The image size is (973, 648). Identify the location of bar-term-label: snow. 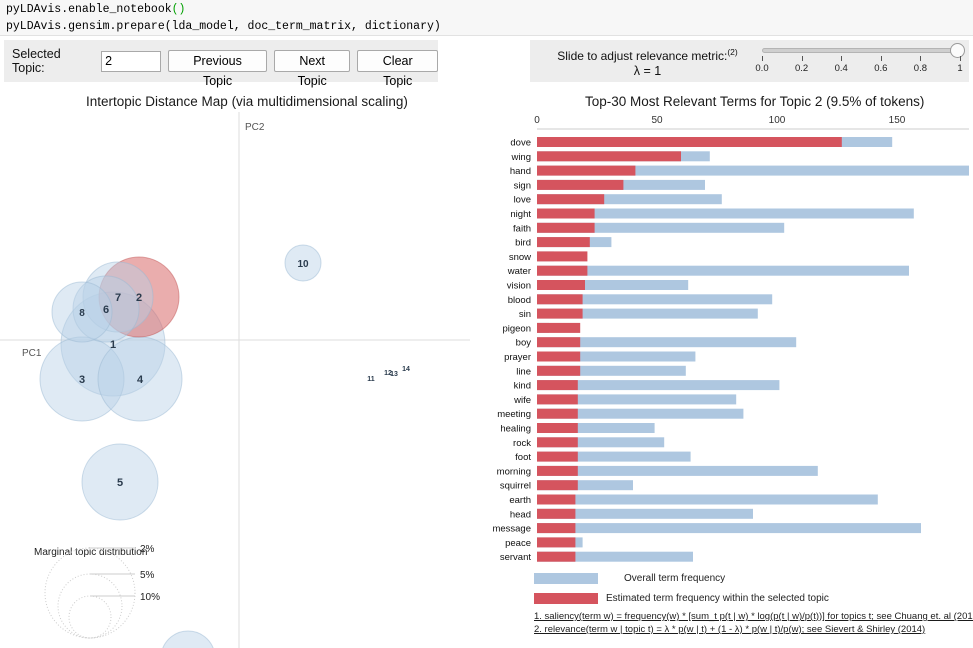
(520, 257).